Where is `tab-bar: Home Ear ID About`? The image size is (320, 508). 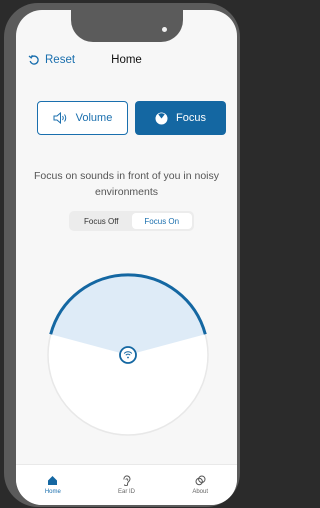 tab-bar: Home Ear ID About is located at coordinates (126, 484).